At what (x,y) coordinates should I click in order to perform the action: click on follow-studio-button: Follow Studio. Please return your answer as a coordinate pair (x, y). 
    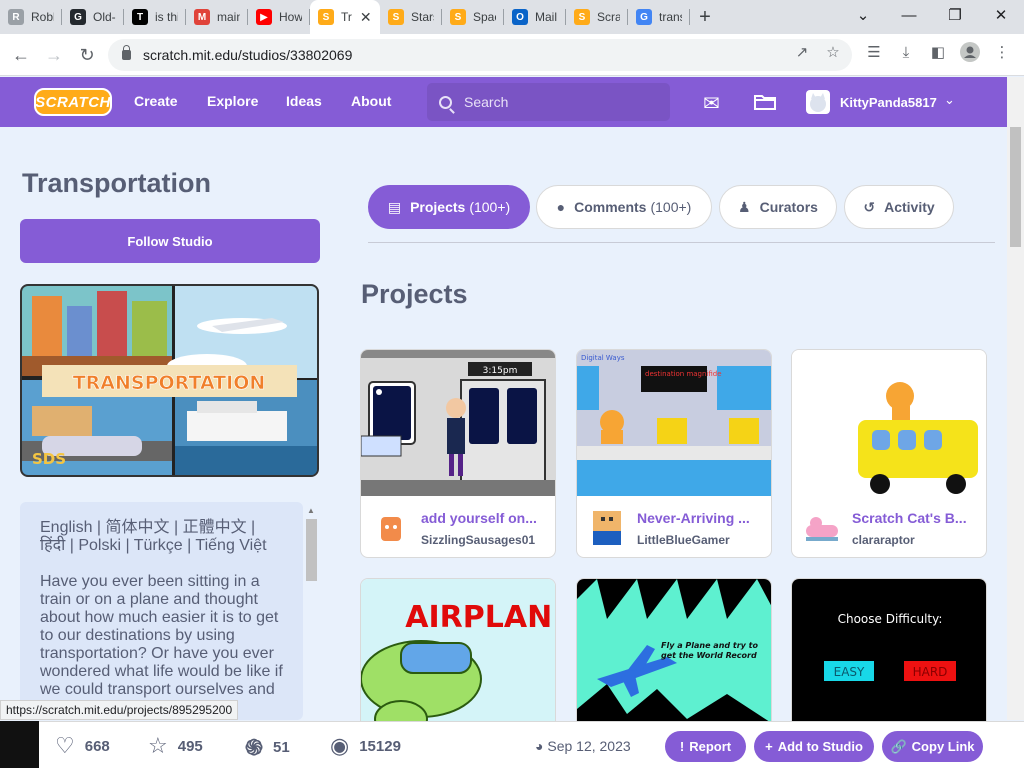
    Looking at the image, I should click on (170, 241).